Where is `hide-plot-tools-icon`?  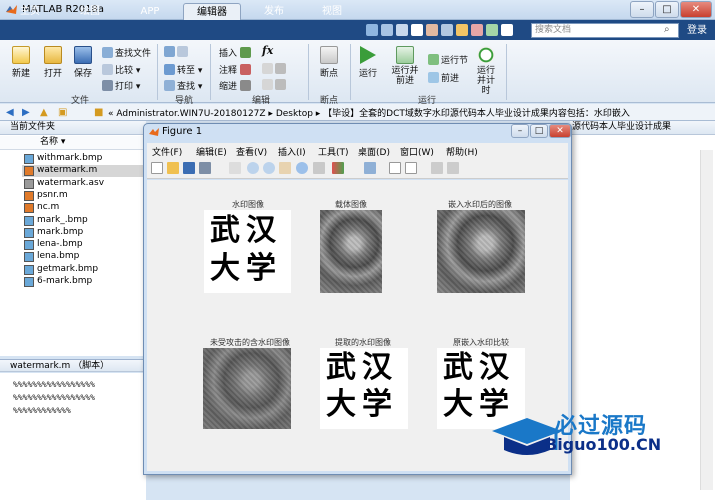 hide-plot-tools-icon is located at coordinates (437, 168).